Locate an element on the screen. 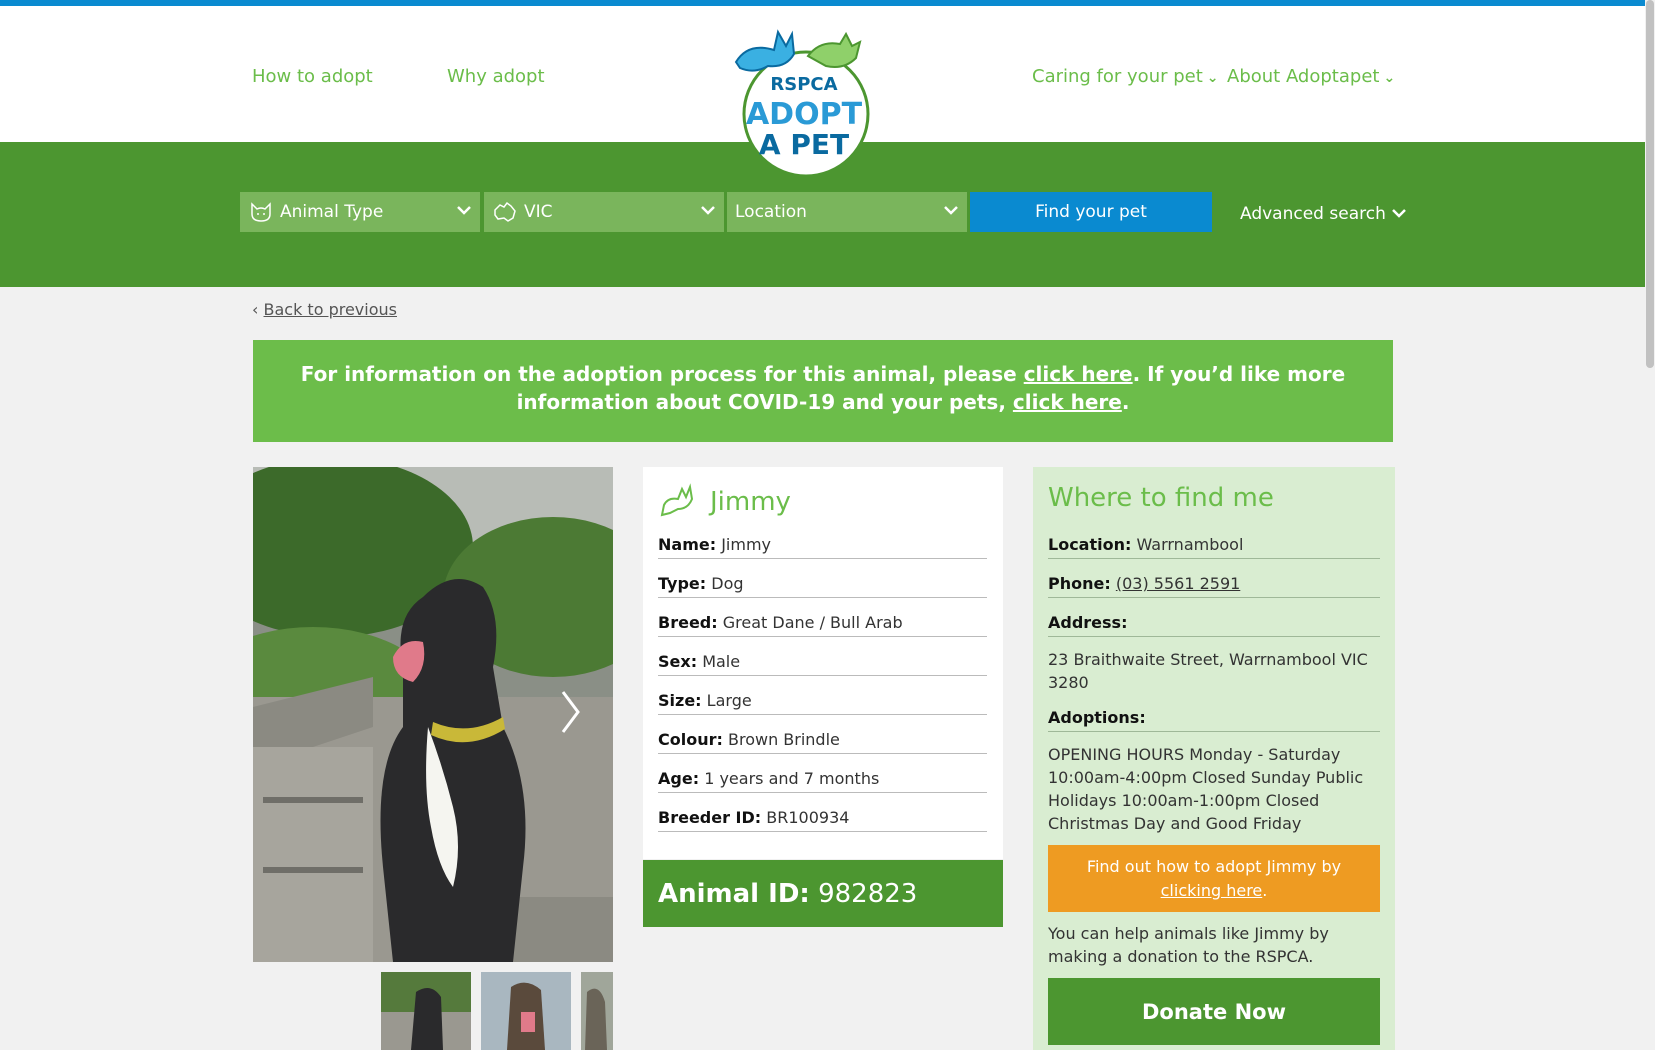 The image size is (1655, 1050). detail-value: BR100934 is located at coordinates (808, 817).